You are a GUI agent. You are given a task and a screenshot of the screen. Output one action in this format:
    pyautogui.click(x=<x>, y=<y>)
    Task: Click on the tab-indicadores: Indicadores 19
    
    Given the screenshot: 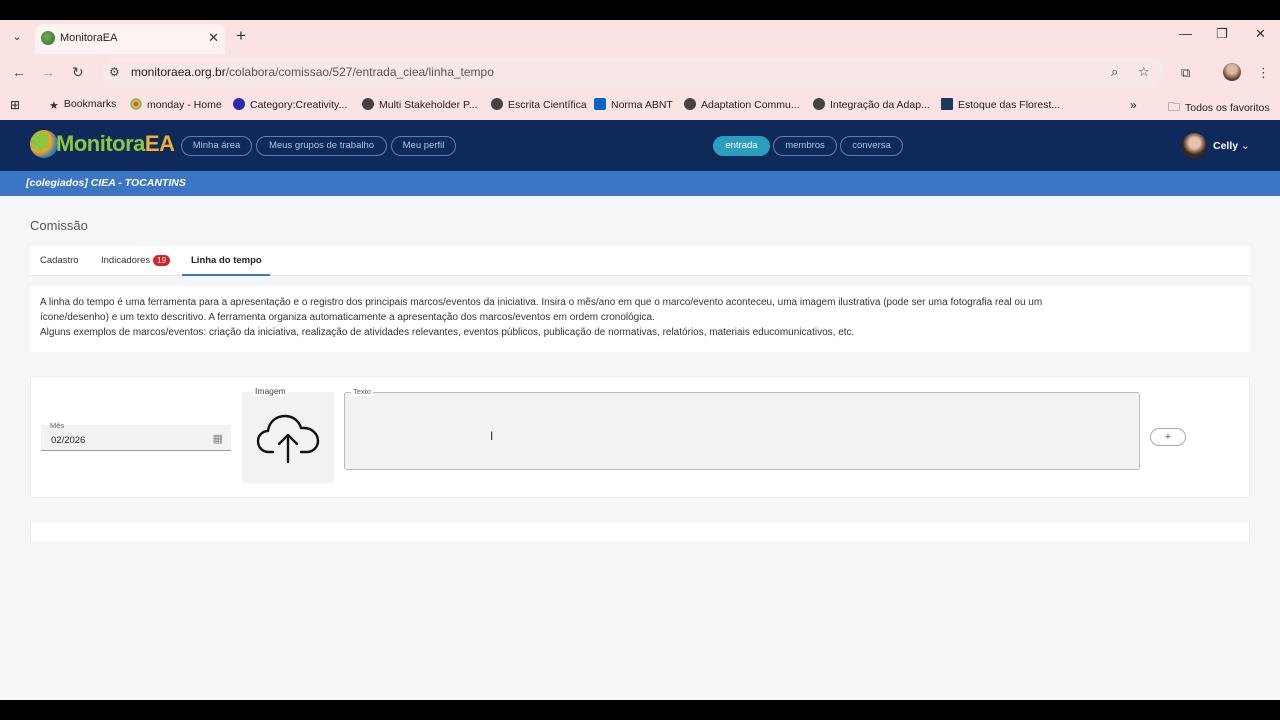 What is the action you would take?
    pyautogui.click(x=136, y=260)
    